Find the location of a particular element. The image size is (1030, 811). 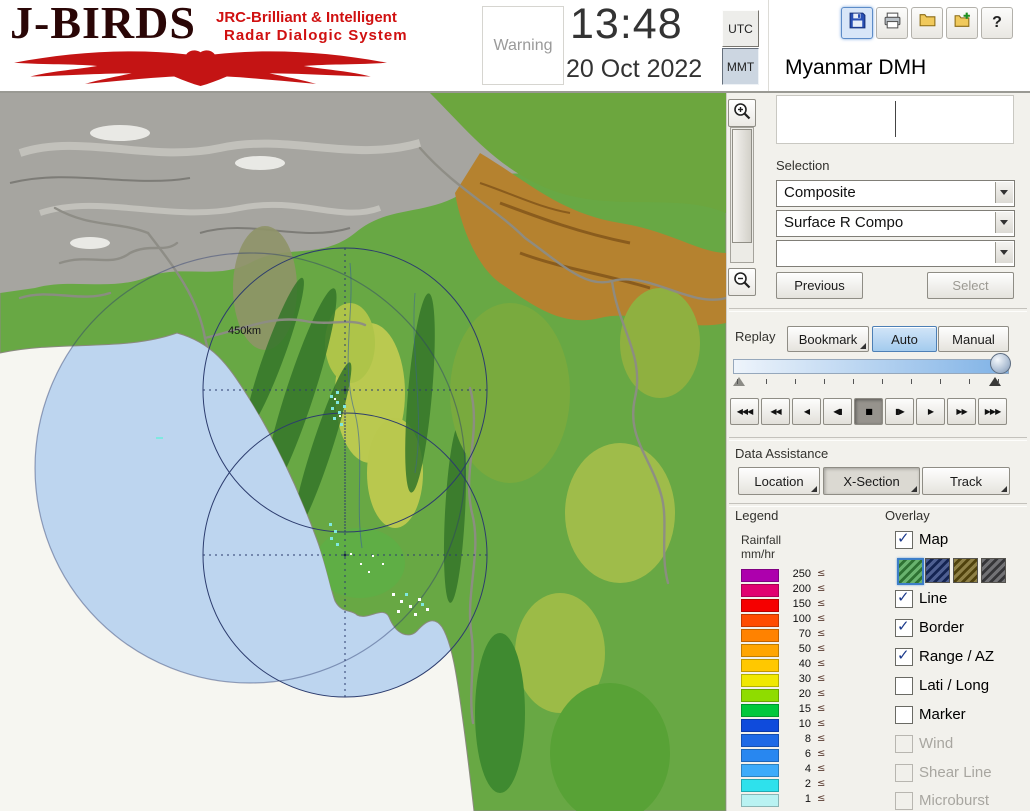

map-style-green is located at coordinates (910, 571).